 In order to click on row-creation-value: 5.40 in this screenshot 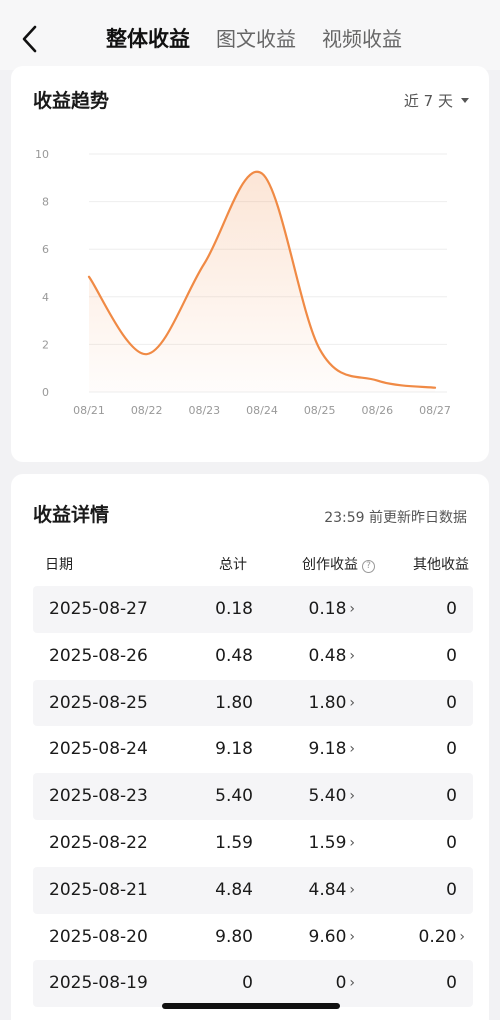, I will do `click(327, 796)`.